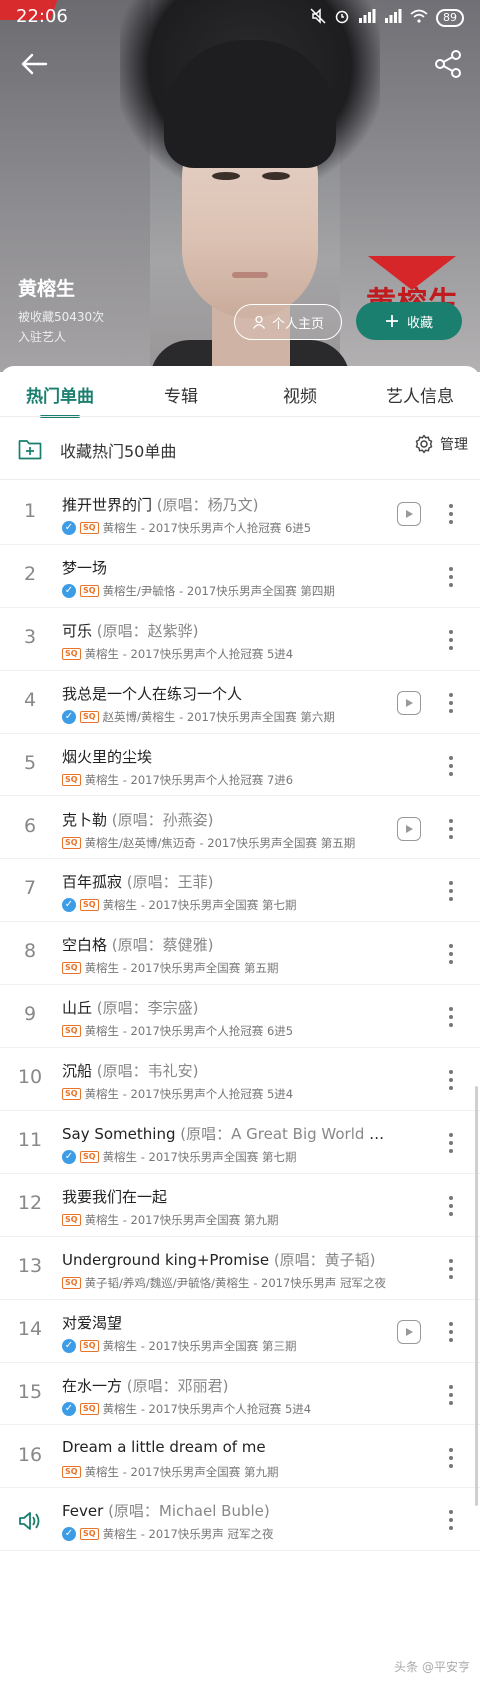  Describe the element at coordinates (240, 1331) in the screenshot. I see `song-row: 14 对爱渴望 ✓ SQ 黄榕生 - 2017快乐男声全国赛 第三期` at that location.